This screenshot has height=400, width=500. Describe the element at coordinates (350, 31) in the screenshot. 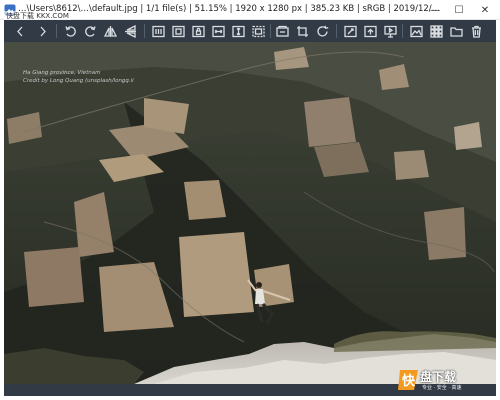

I see `color-picker-icon` at that location.